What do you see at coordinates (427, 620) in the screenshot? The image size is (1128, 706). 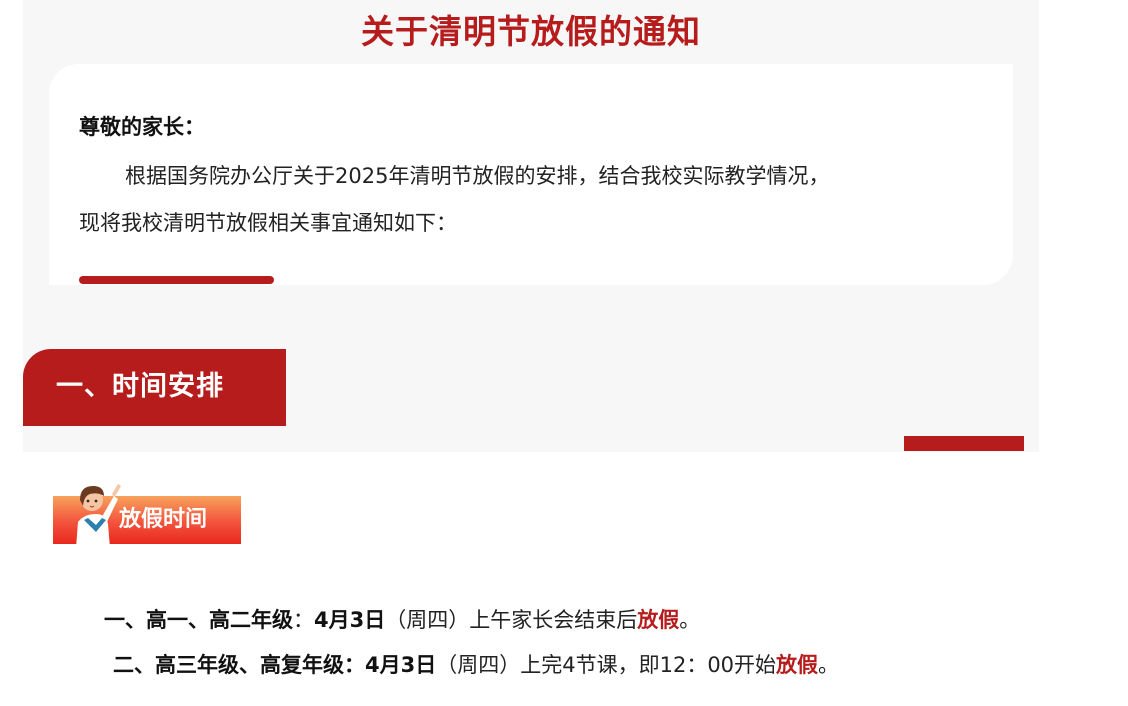 I see `schedule-item-1-weekday: （周四）` at bounding box center [427, 620].